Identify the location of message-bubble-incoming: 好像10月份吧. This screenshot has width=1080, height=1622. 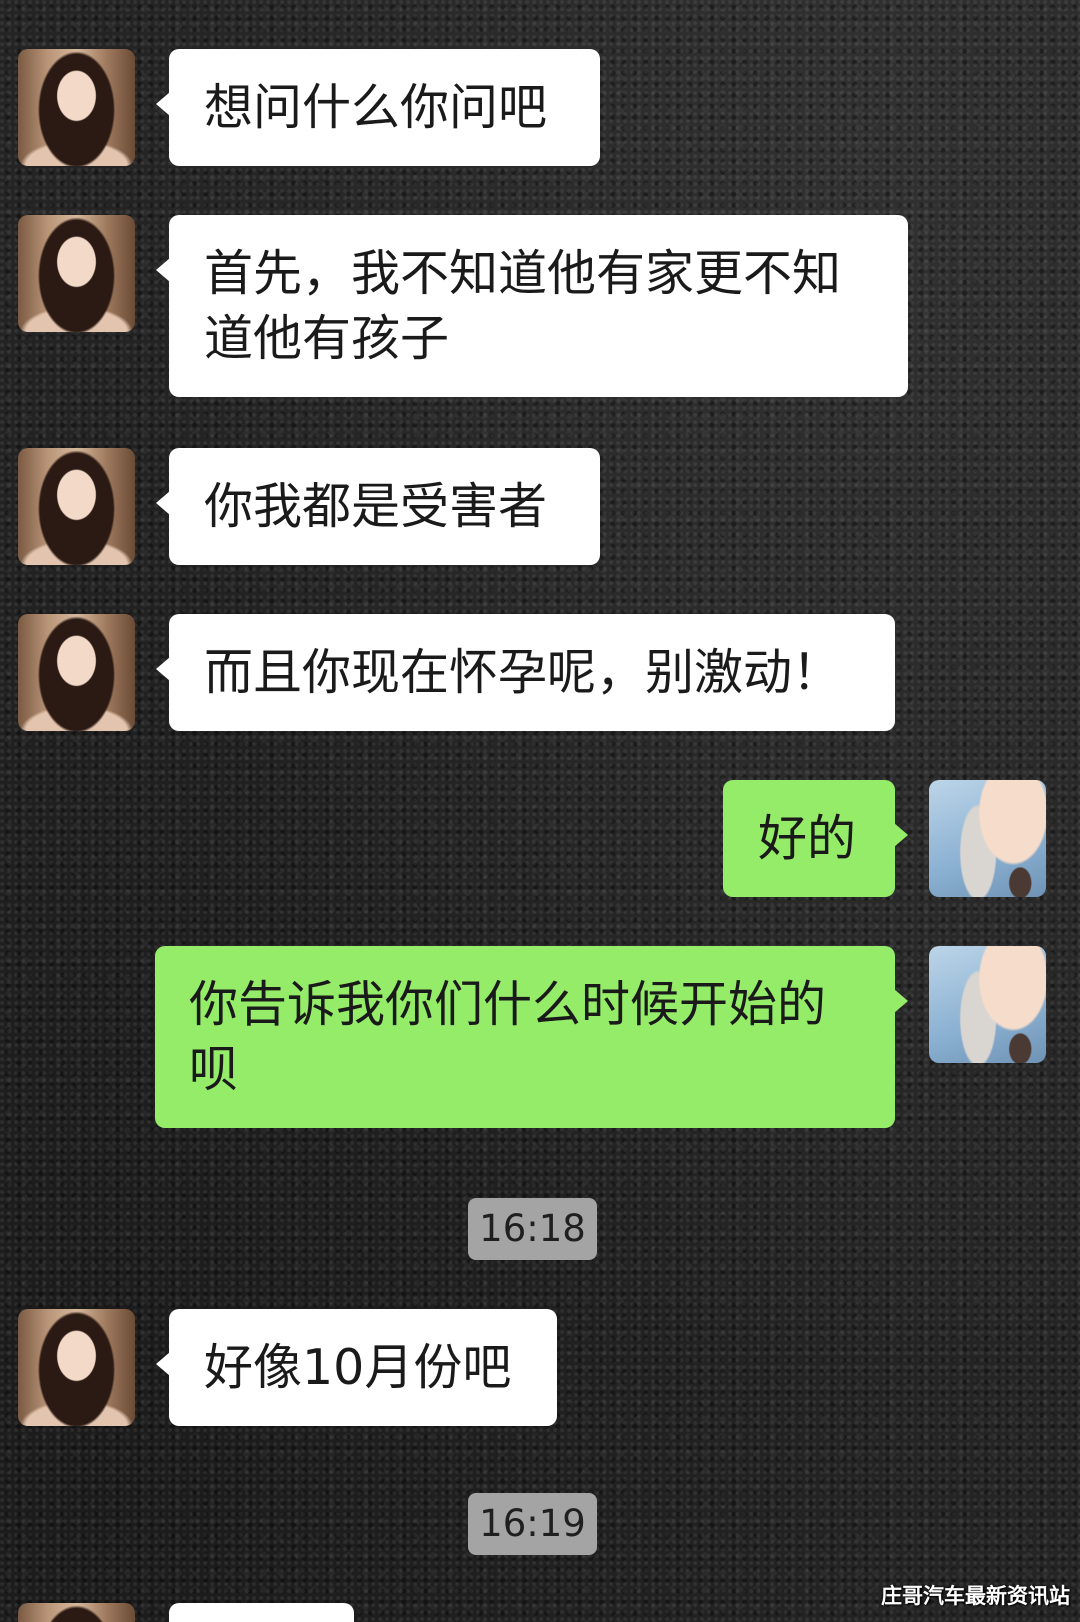
(356, 1367).